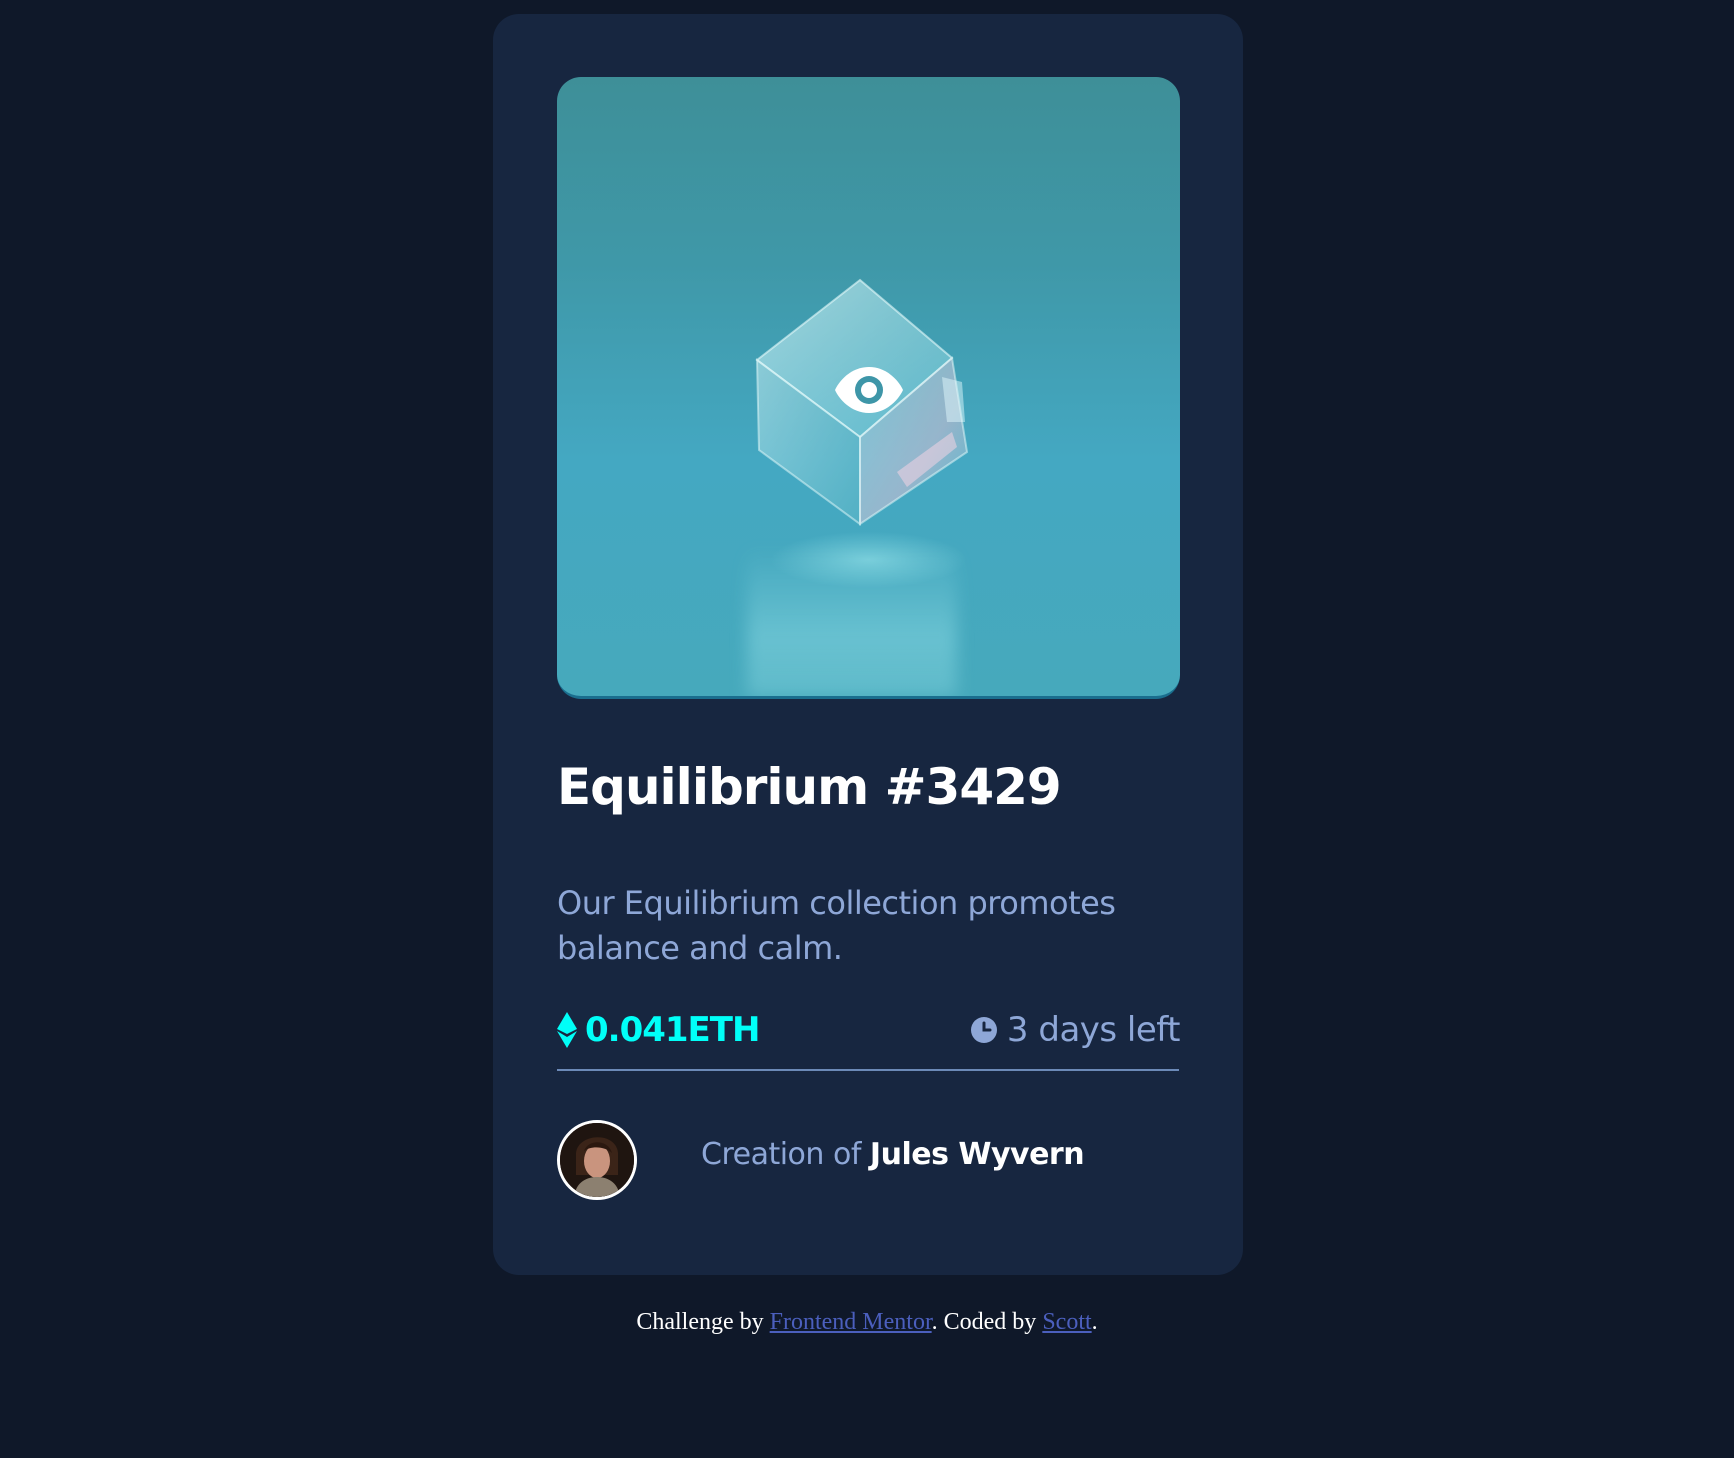 The image size is (1734, 1458). Describe the element at coordinates (672, 1030) in the screenshot. I see `price-value: 0.041ETH` at that location.